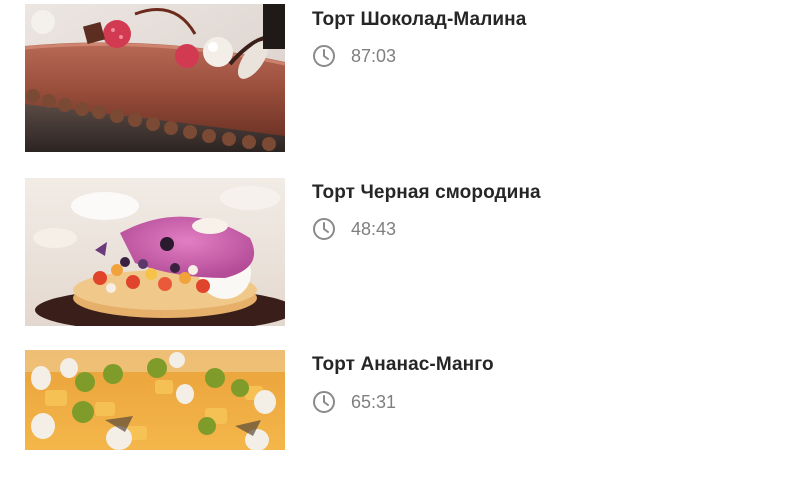  Describe the element at coordinates (374, 228) in the screenshot. I see `video-duration: 48:43` at that location.